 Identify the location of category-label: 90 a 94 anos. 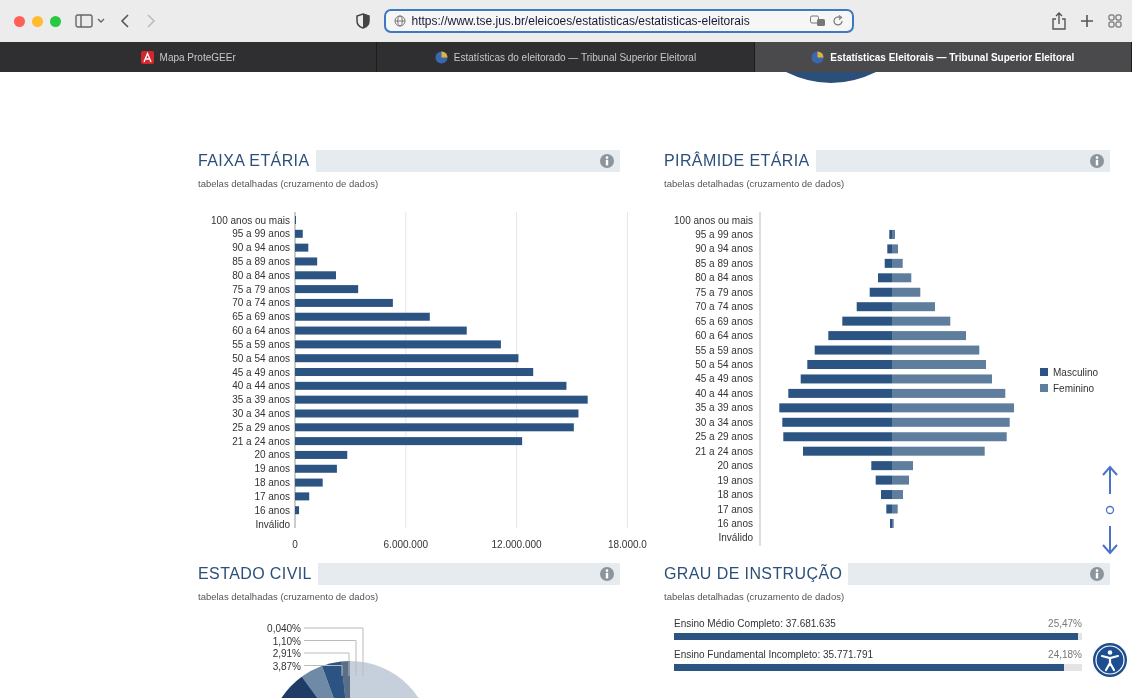
(261, 248).